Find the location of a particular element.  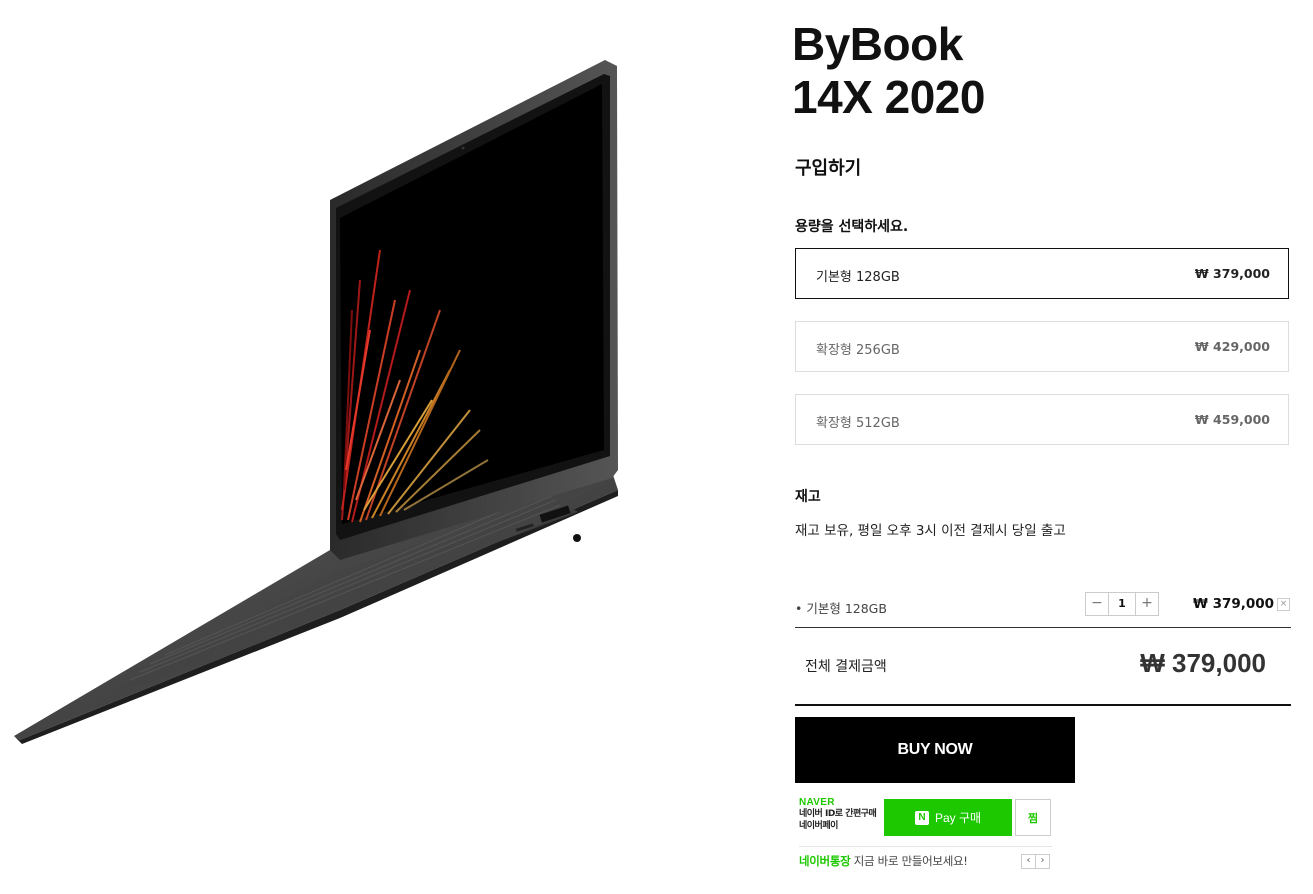

quantity-input: 1 is located at coordinates (1122, 604).